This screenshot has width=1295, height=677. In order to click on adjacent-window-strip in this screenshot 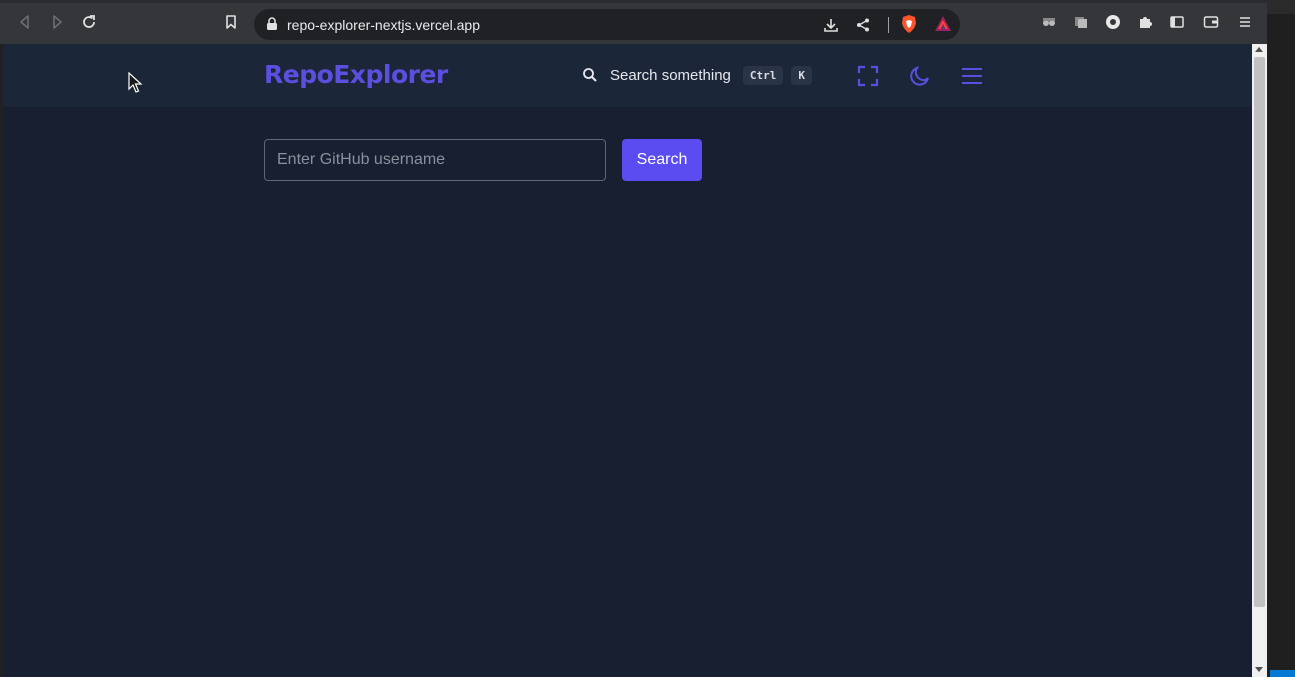, I will do `click(1281, 338)`.